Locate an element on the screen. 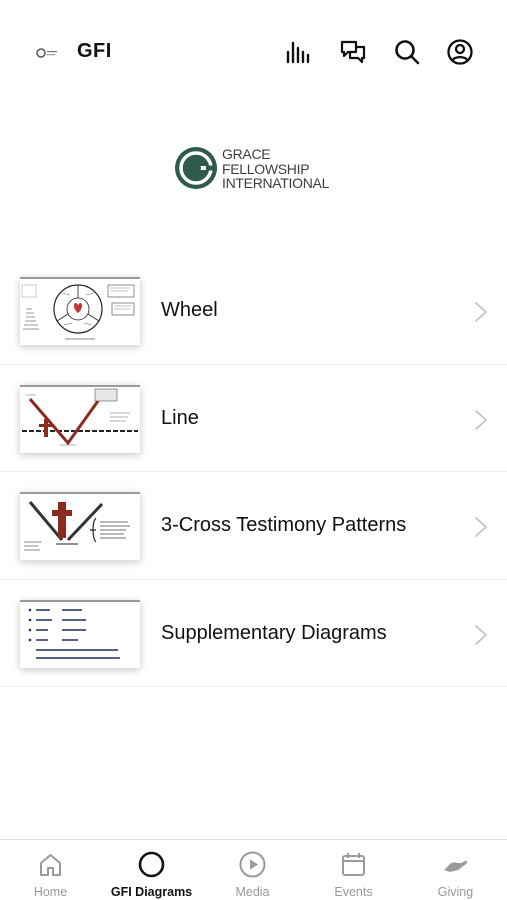  tab-gfi-diagrams: GFI Diagrams is located at coordinates (151, 870).